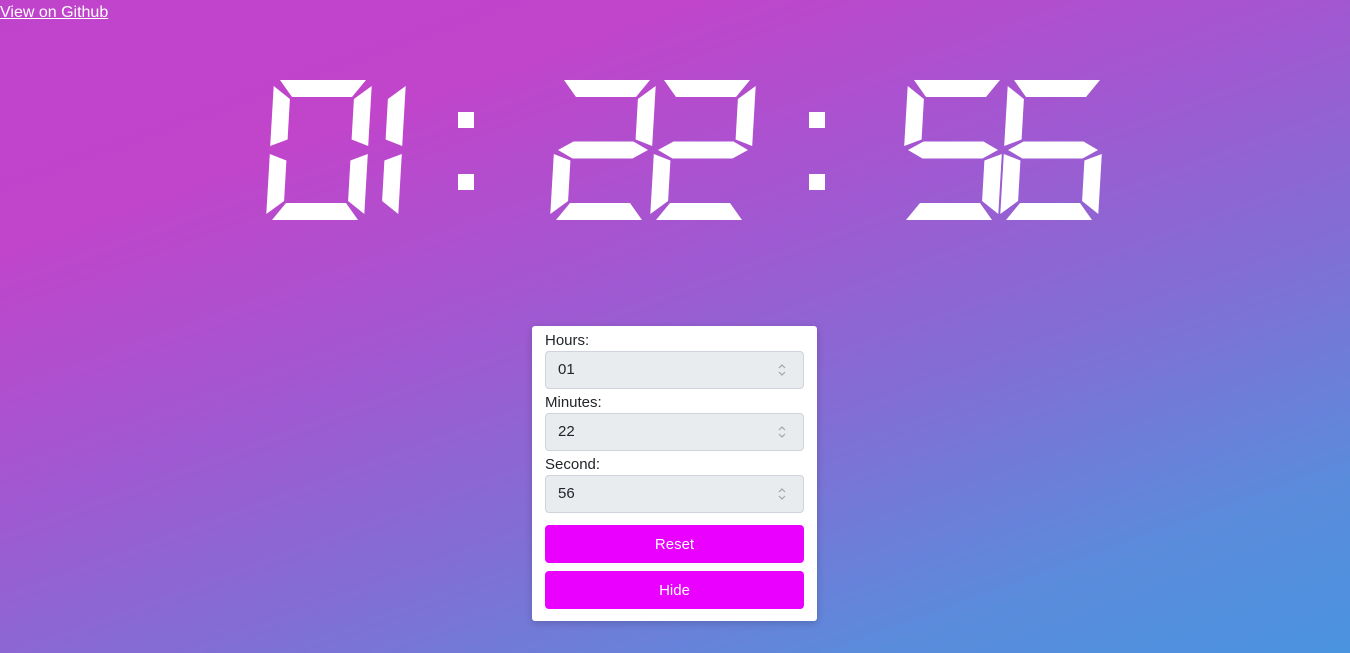 The height and width of the screenshot is (653, 1350). I want to click on clock-svg, so click(684, 150).